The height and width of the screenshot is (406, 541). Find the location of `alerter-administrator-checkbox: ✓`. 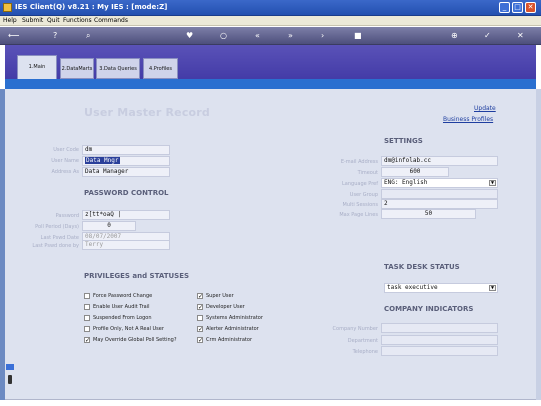

alerter-administrator-checkbox: ✓ is located at coordinates (200, 329).